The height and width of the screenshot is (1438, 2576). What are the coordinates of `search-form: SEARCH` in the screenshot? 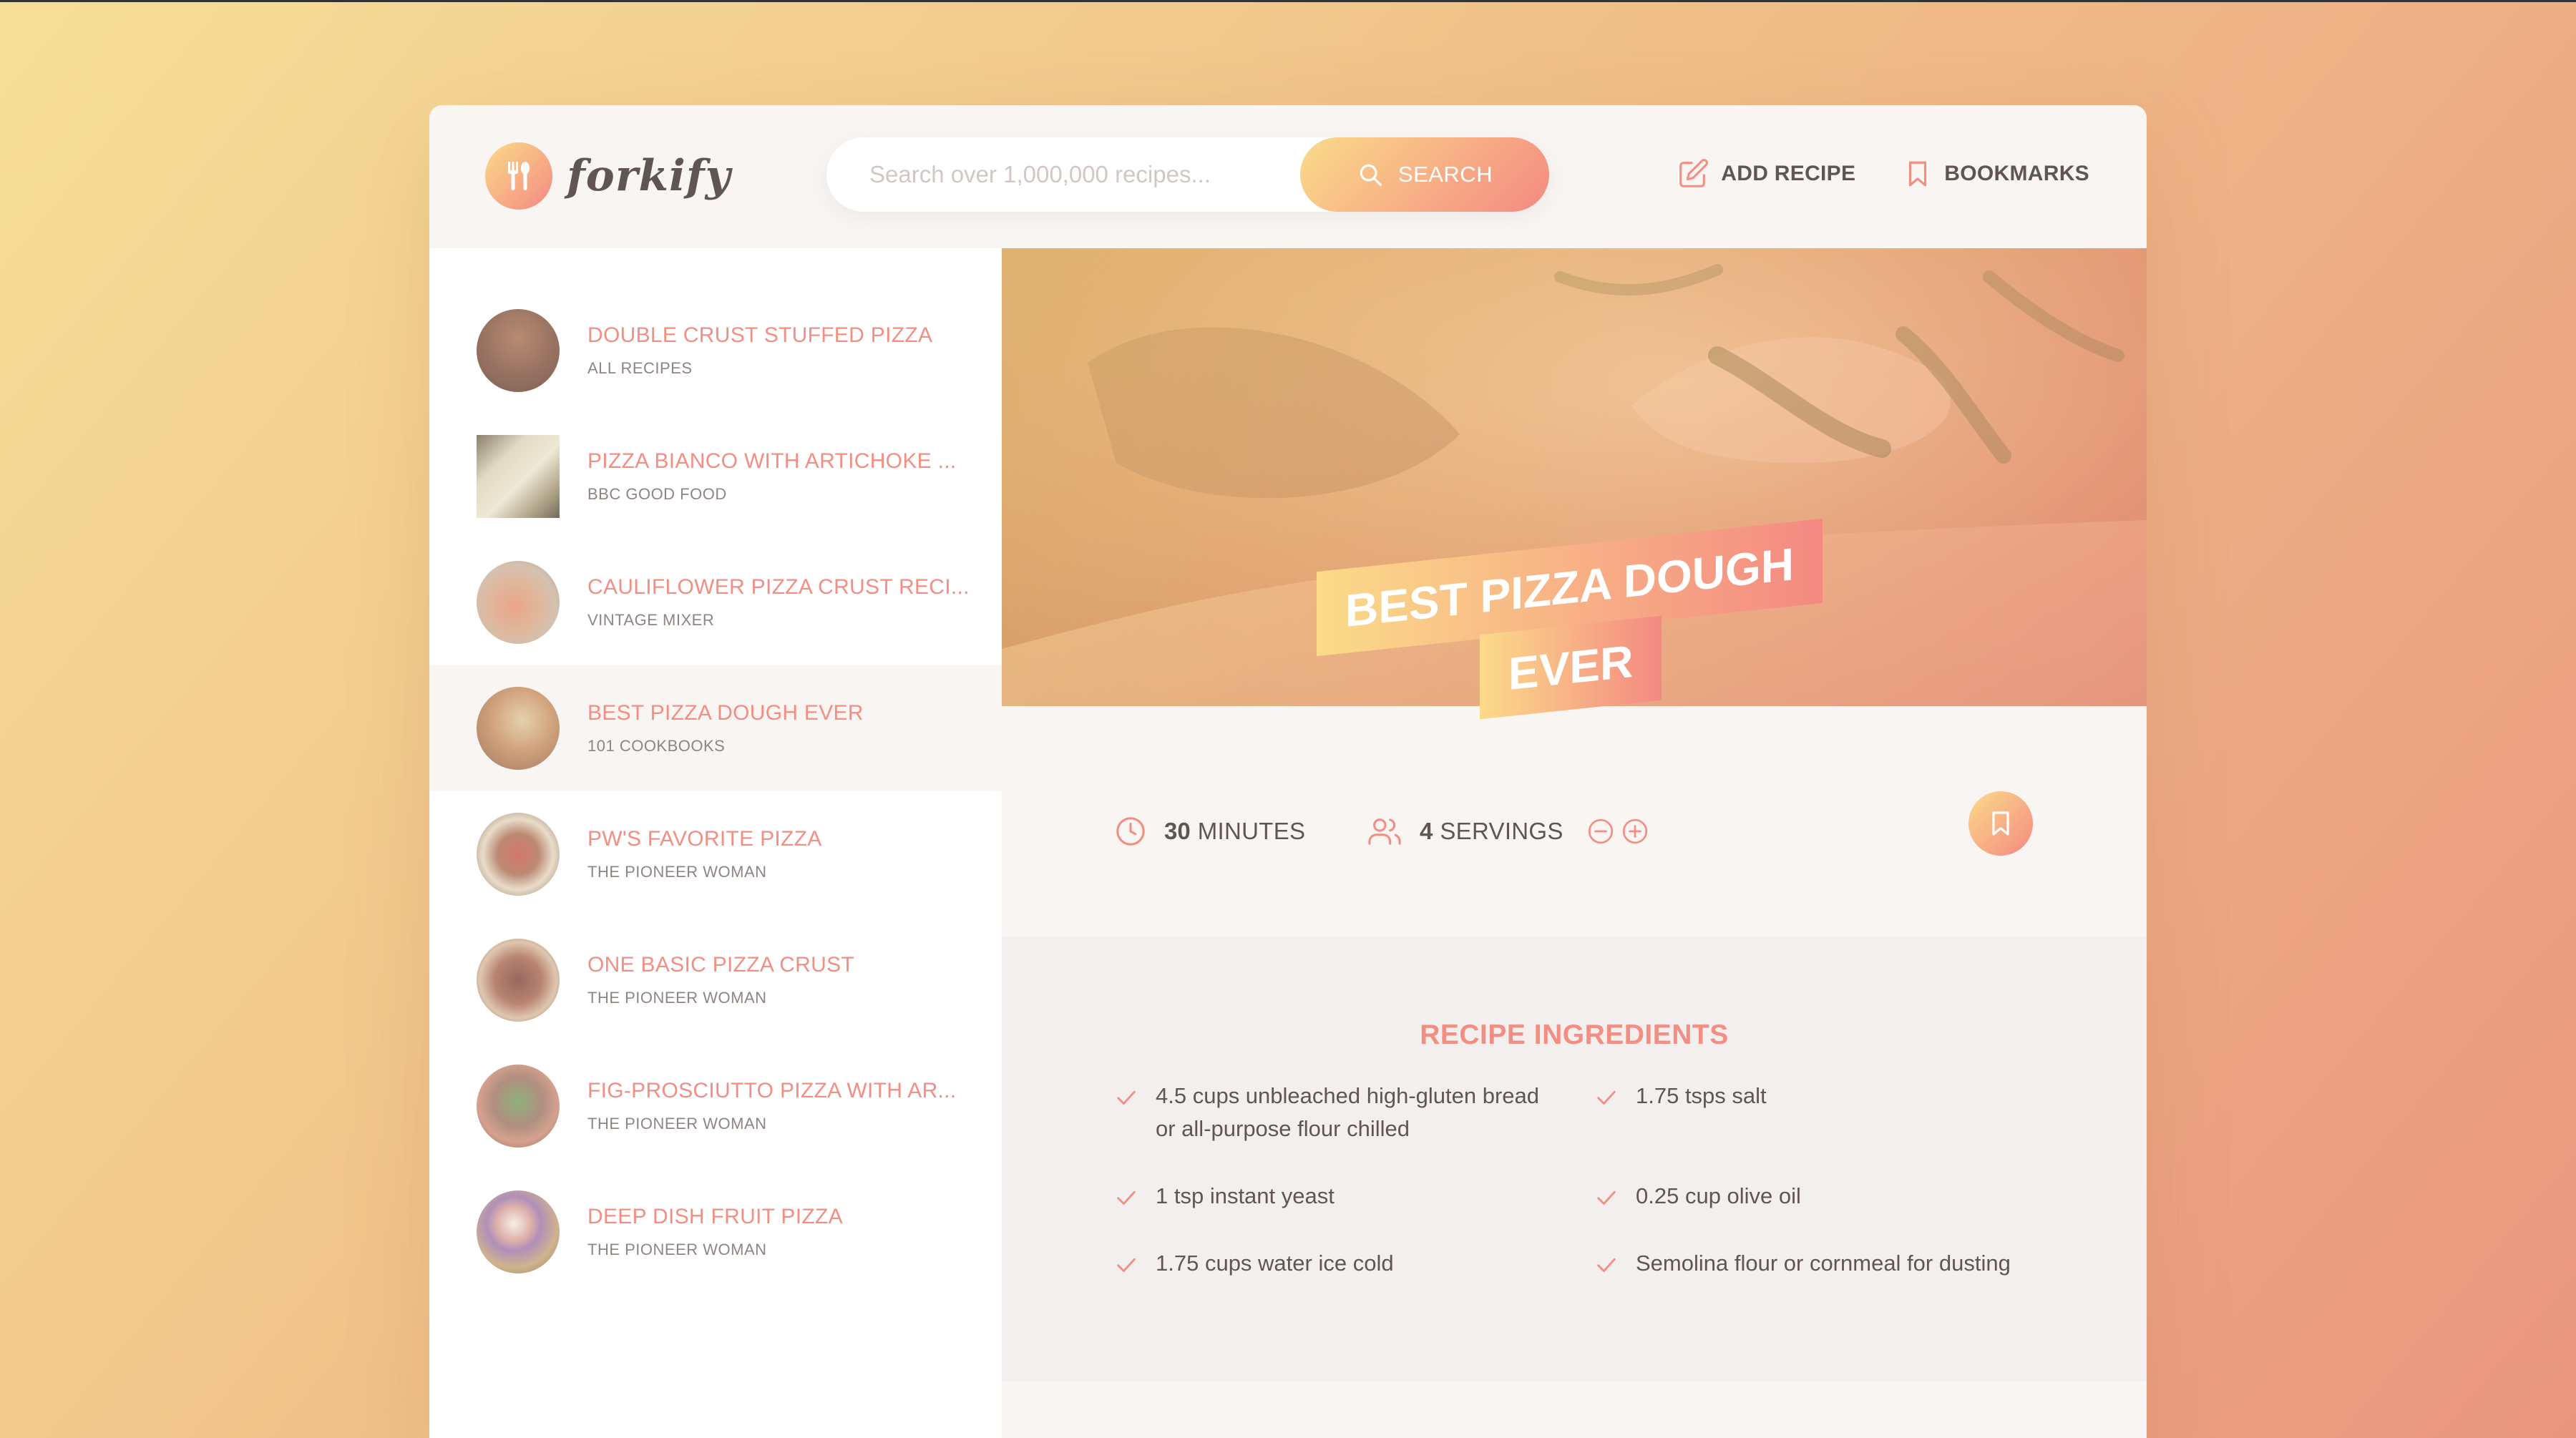 It's located at (1187, 174).